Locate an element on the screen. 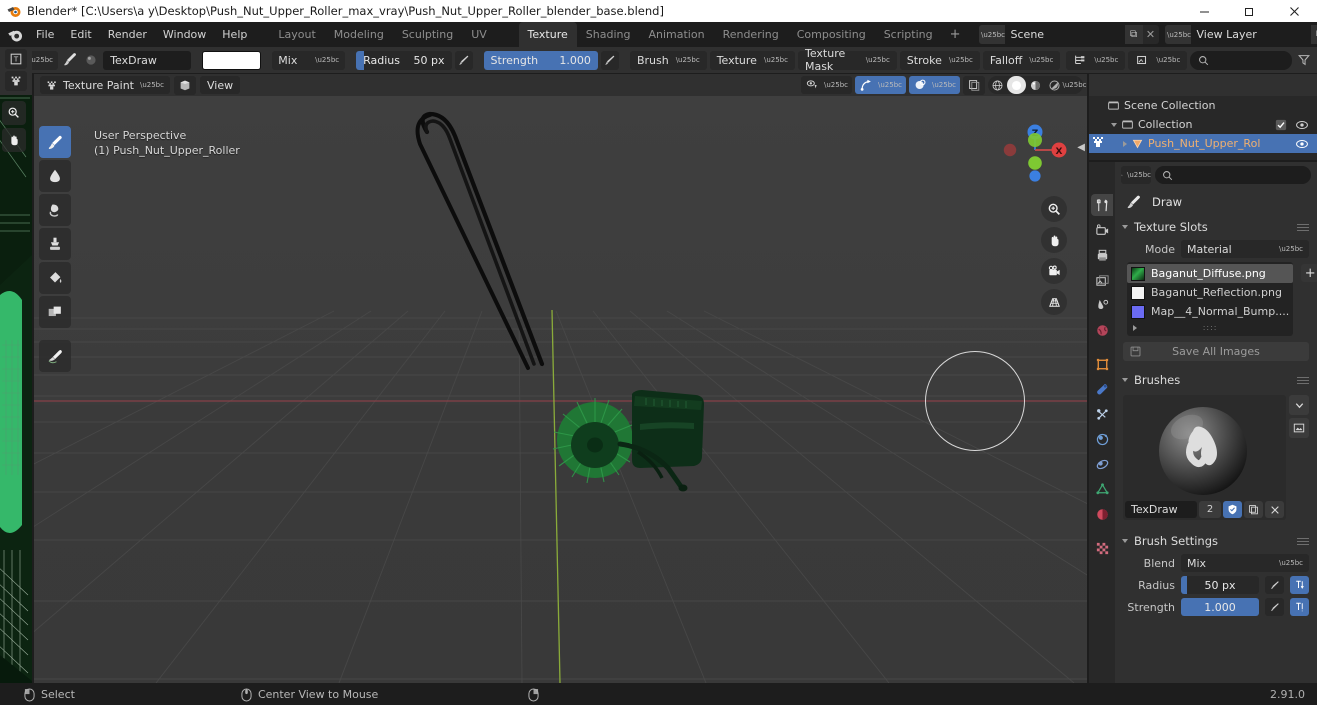 The image size is (1317, 705). outliner-display-mode-button: \u25bc is located at coordinates (1096, 60).